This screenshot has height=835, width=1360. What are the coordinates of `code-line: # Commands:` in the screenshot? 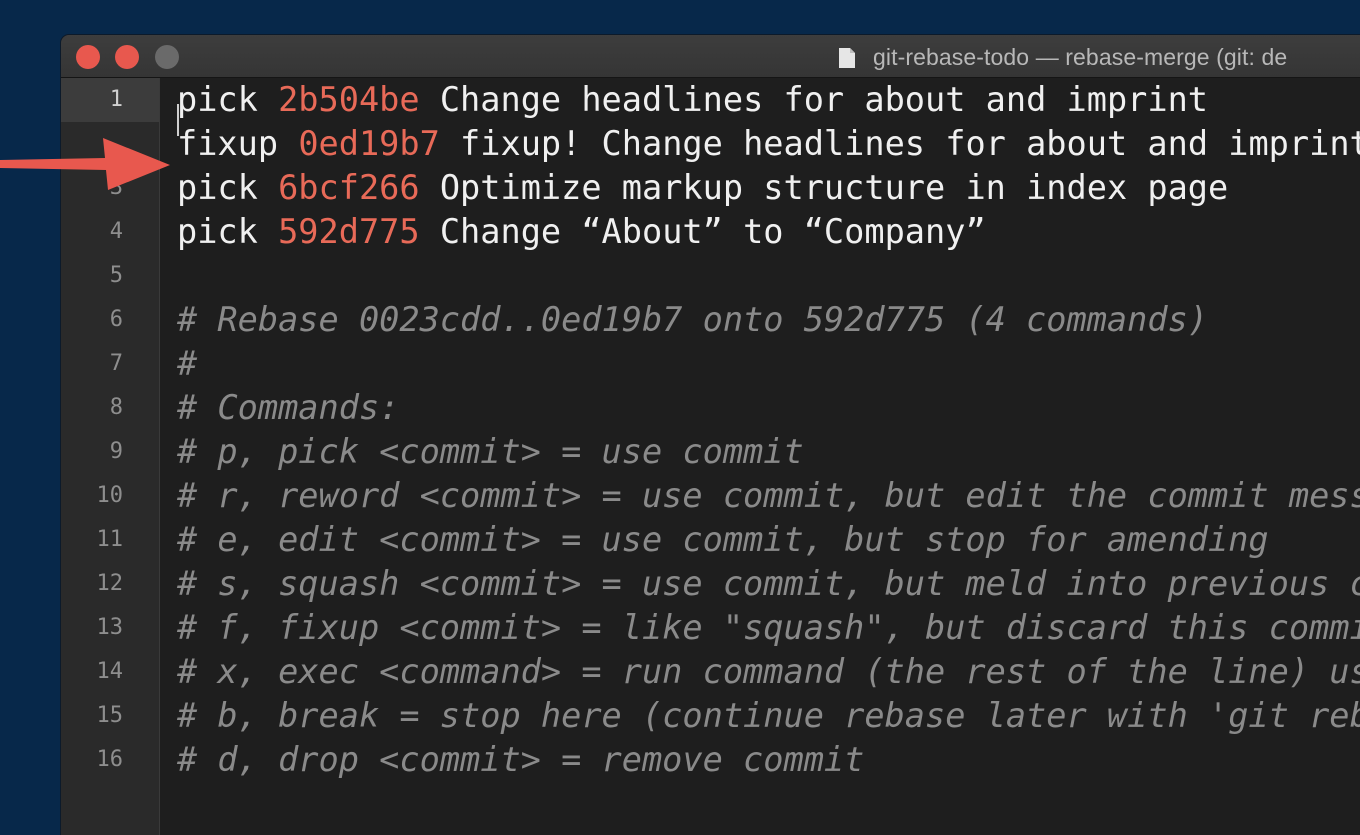 It's located at (288, 408).